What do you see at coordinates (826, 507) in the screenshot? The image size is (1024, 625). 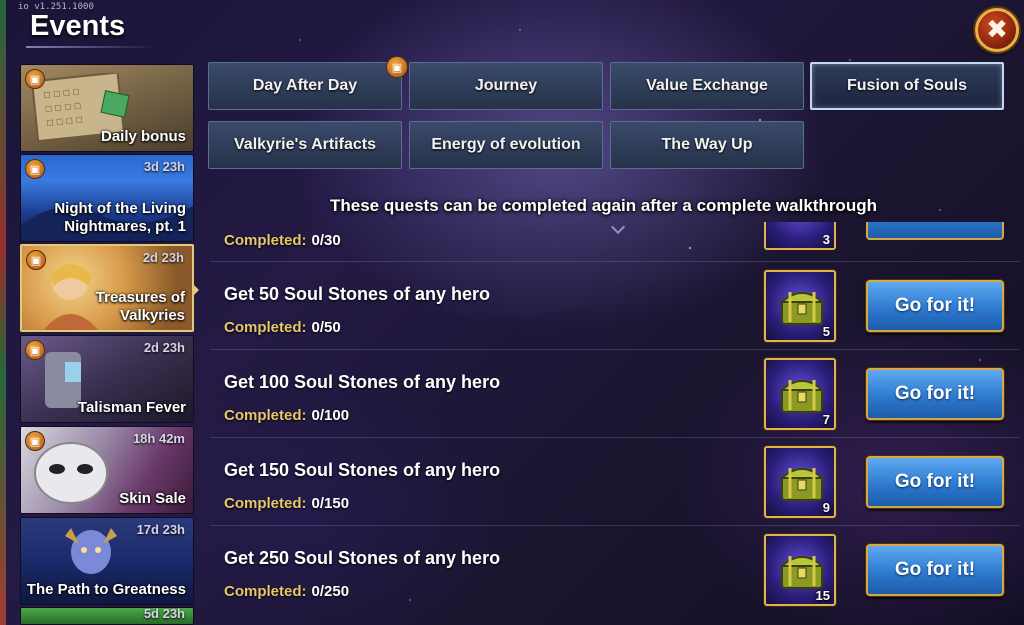 I see `reward-count: 9` at bounding box center [826, 507].